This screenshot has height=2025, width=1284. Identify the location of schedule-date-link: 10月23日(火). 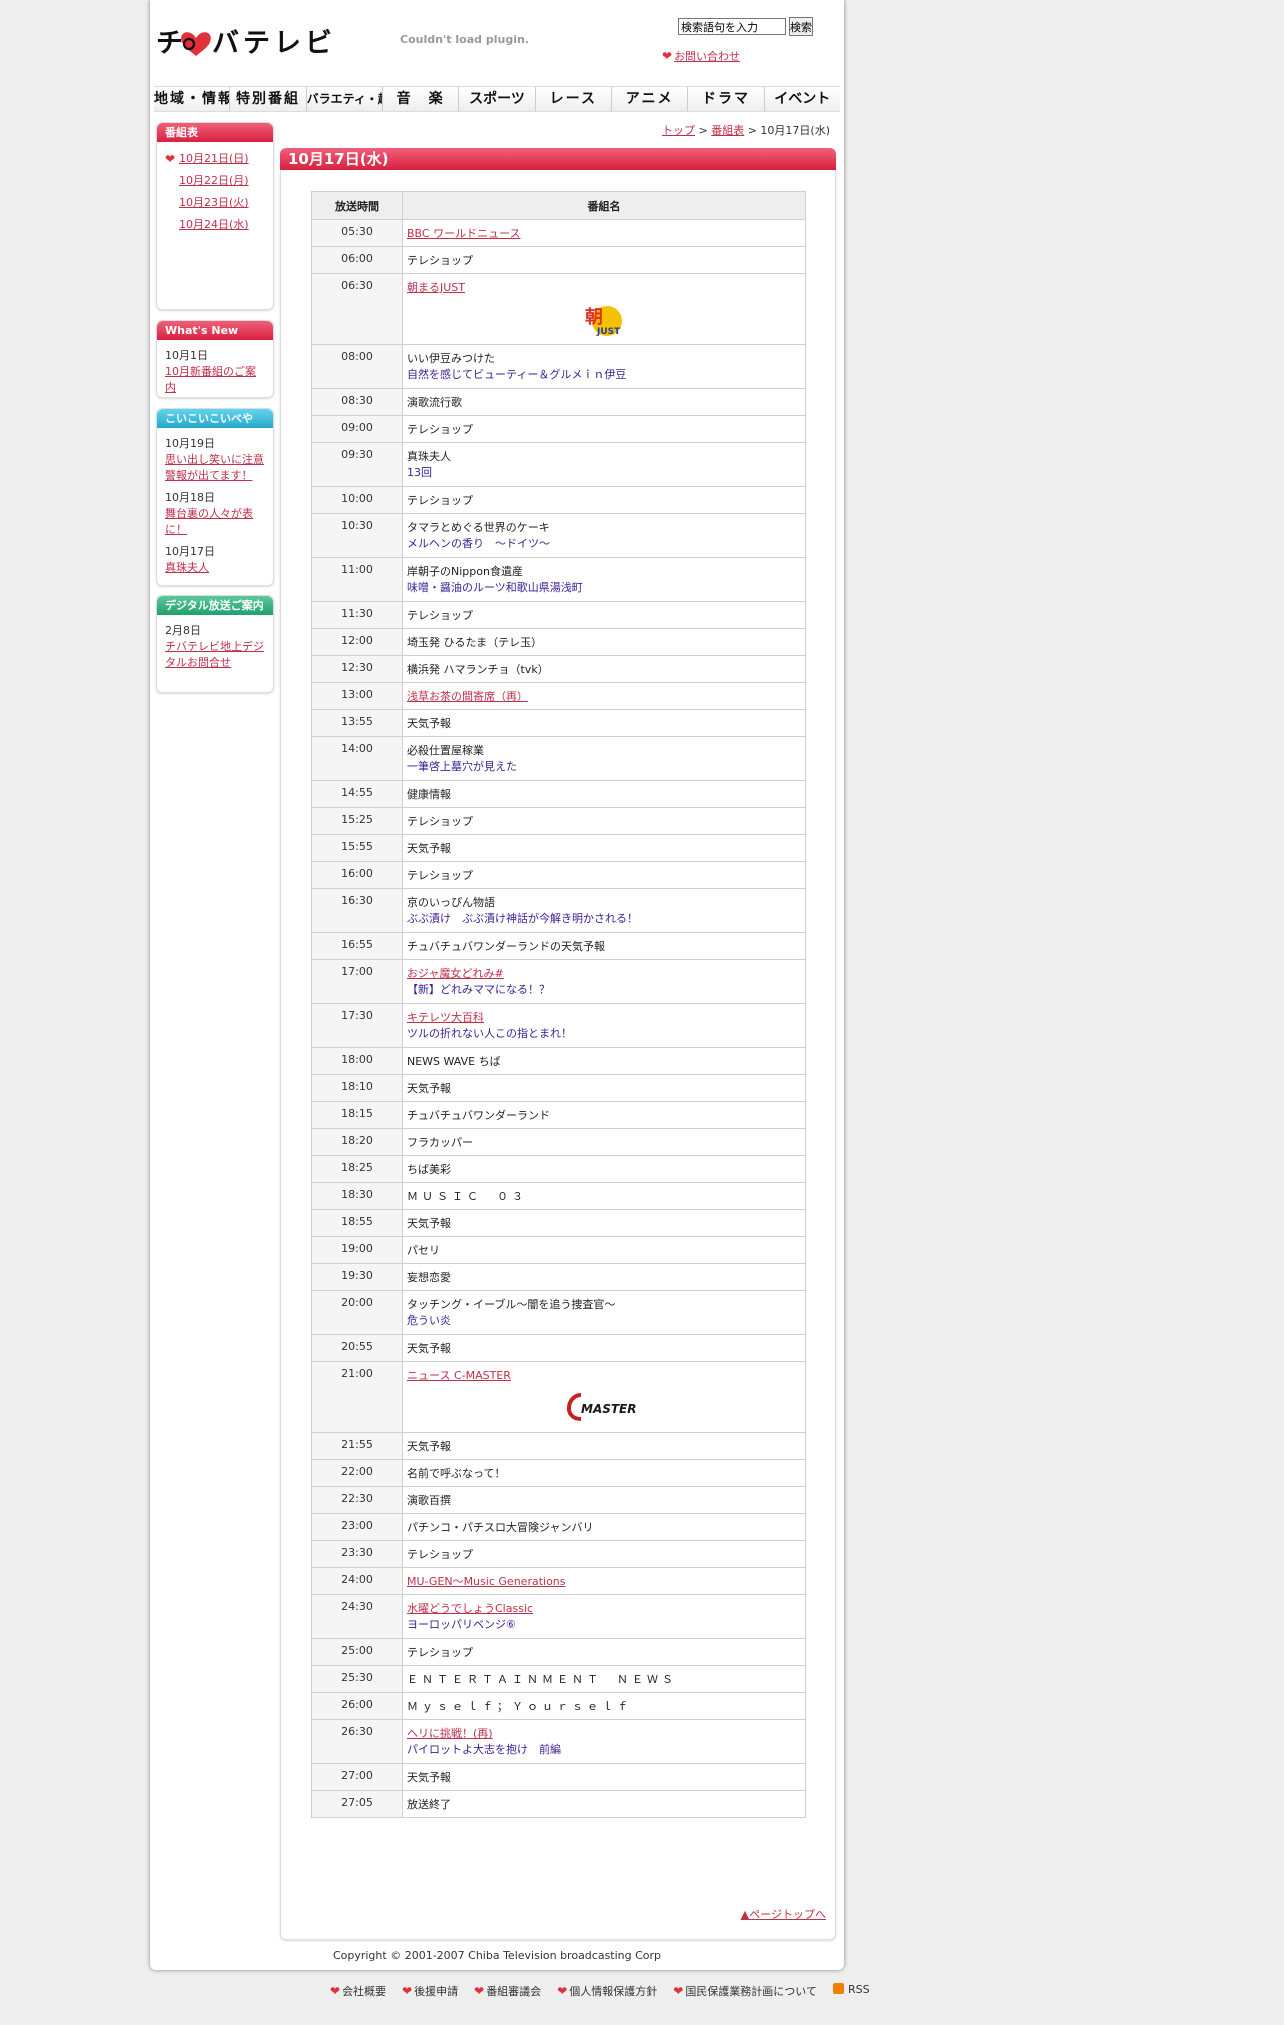
(214, 202).